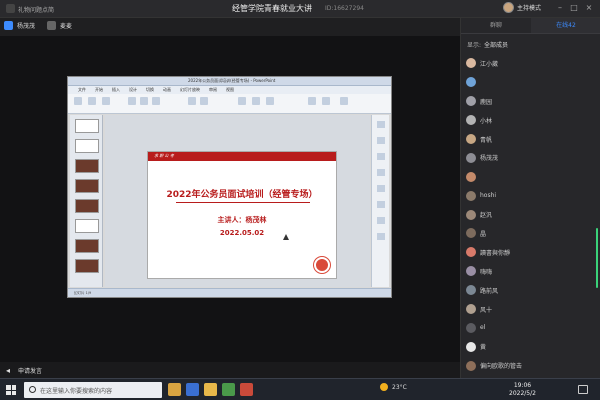 The height and width of the screenshot is (400, 600). What do you see at coordinates (156, 101) in the screenshot?
I see `underline-icon` at bounding box center [156, 101].